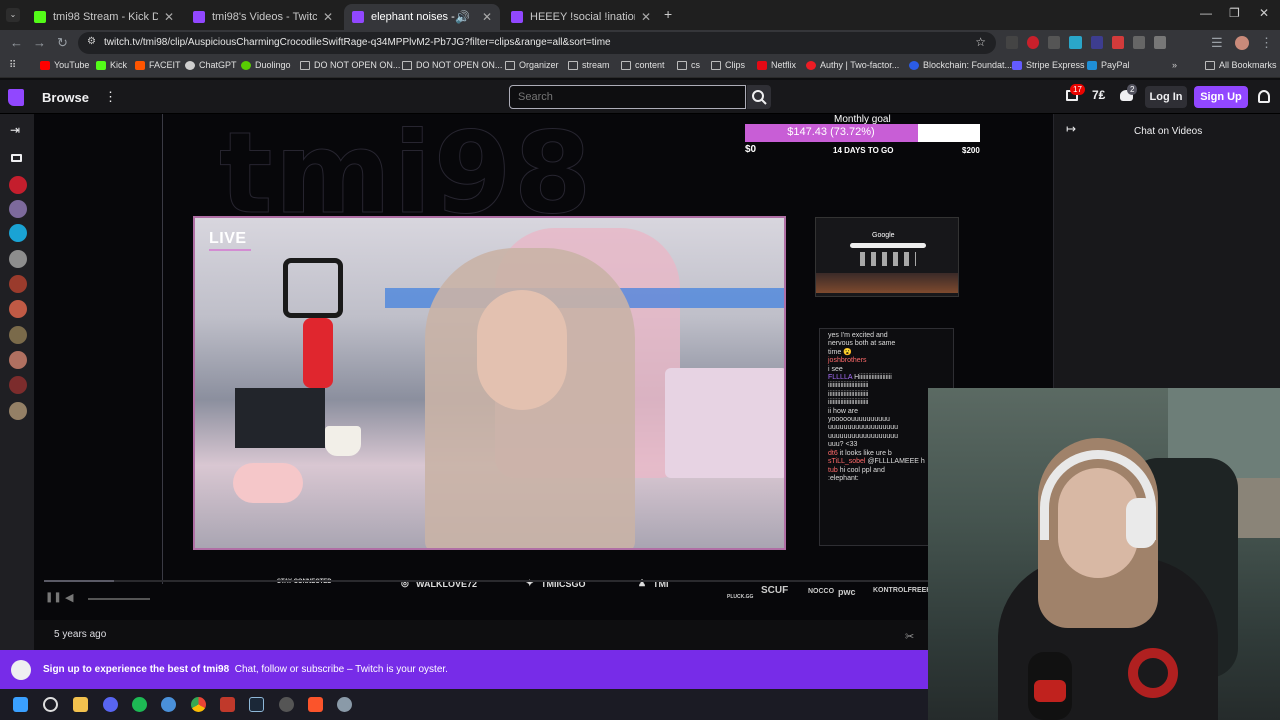 Image resolution: width=1280 pixels, height=720 pixels. Describe the element at coordinates (318, 353) in the screenshot. I see `microphone` at that location.